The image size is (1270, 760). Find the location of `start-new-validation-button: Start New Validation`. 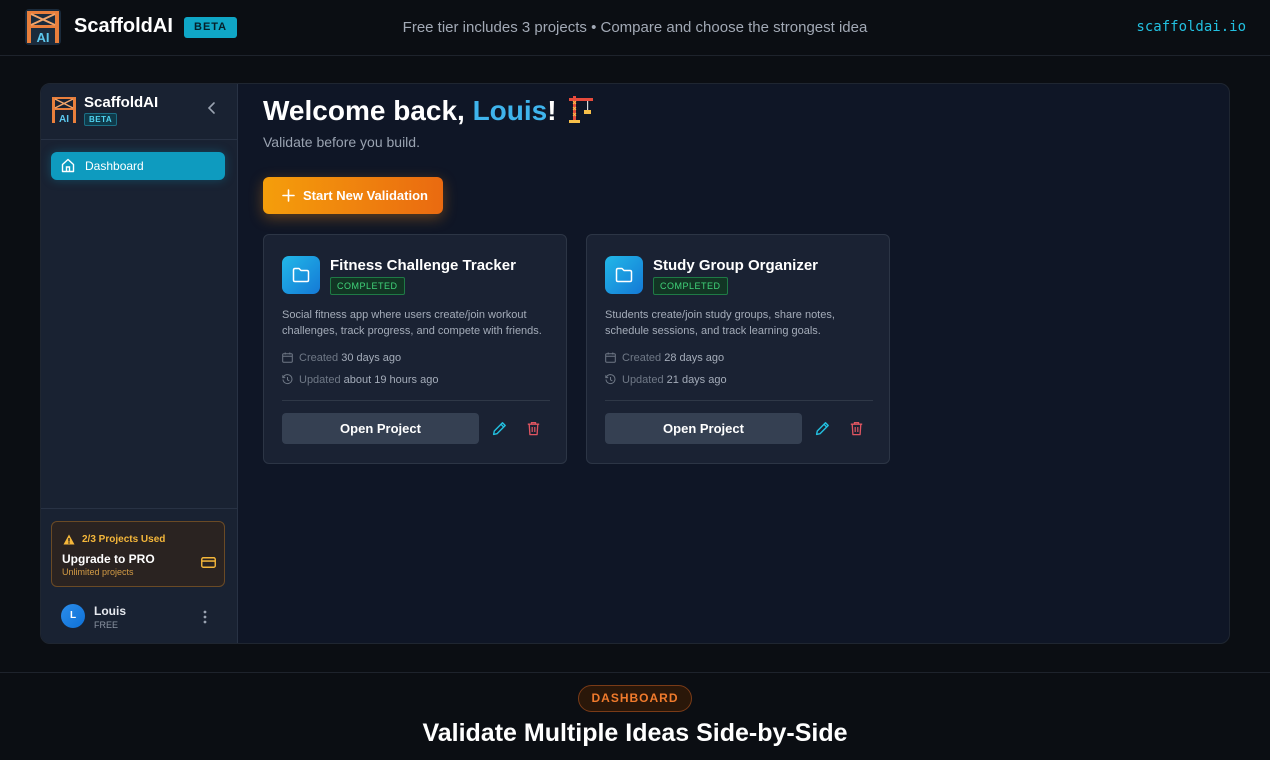

start-new-validation-button: Start New Validation is located at coordinates (353, 195).